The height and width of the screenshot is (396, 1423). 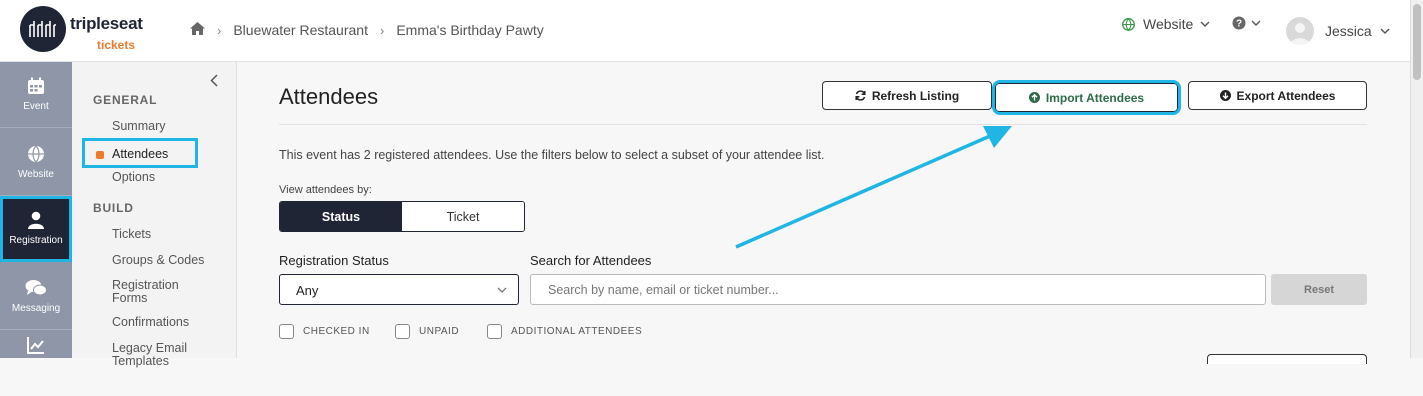 What do you see at coordinates (1348, 31) in the screenshot?
I see `user-name: Jessica` at bounding box center [1348, 31].